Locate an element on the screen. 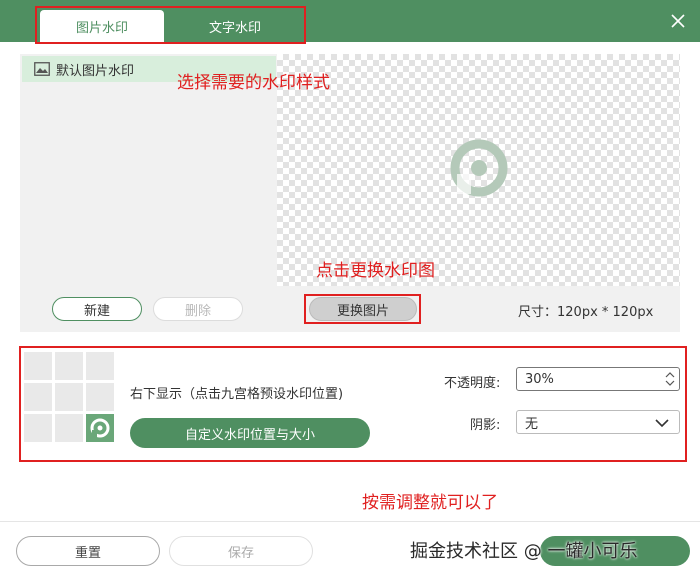 This screenshot has width=700, height=579. opacity-stepper: 30% is located at coordinates (598, 379).